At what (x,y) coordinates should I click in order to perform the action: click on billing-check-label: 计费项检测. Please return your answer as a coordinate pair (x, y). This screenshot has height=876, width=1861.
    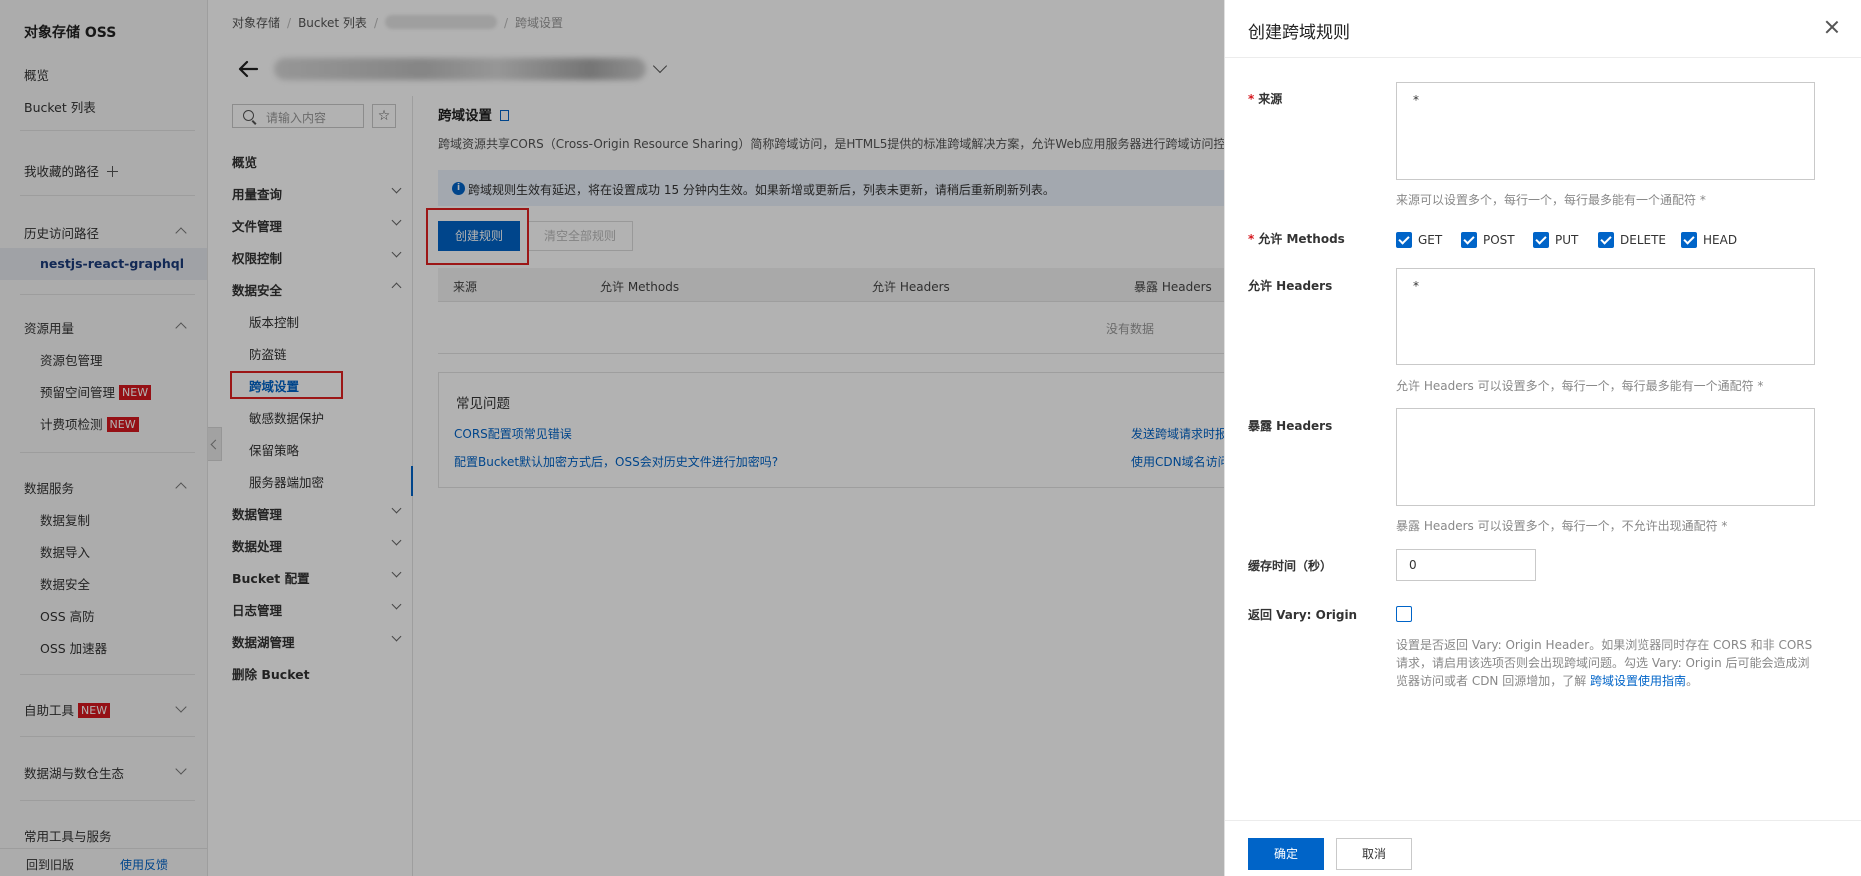
    Looking at the image, I should click on (71, 424).